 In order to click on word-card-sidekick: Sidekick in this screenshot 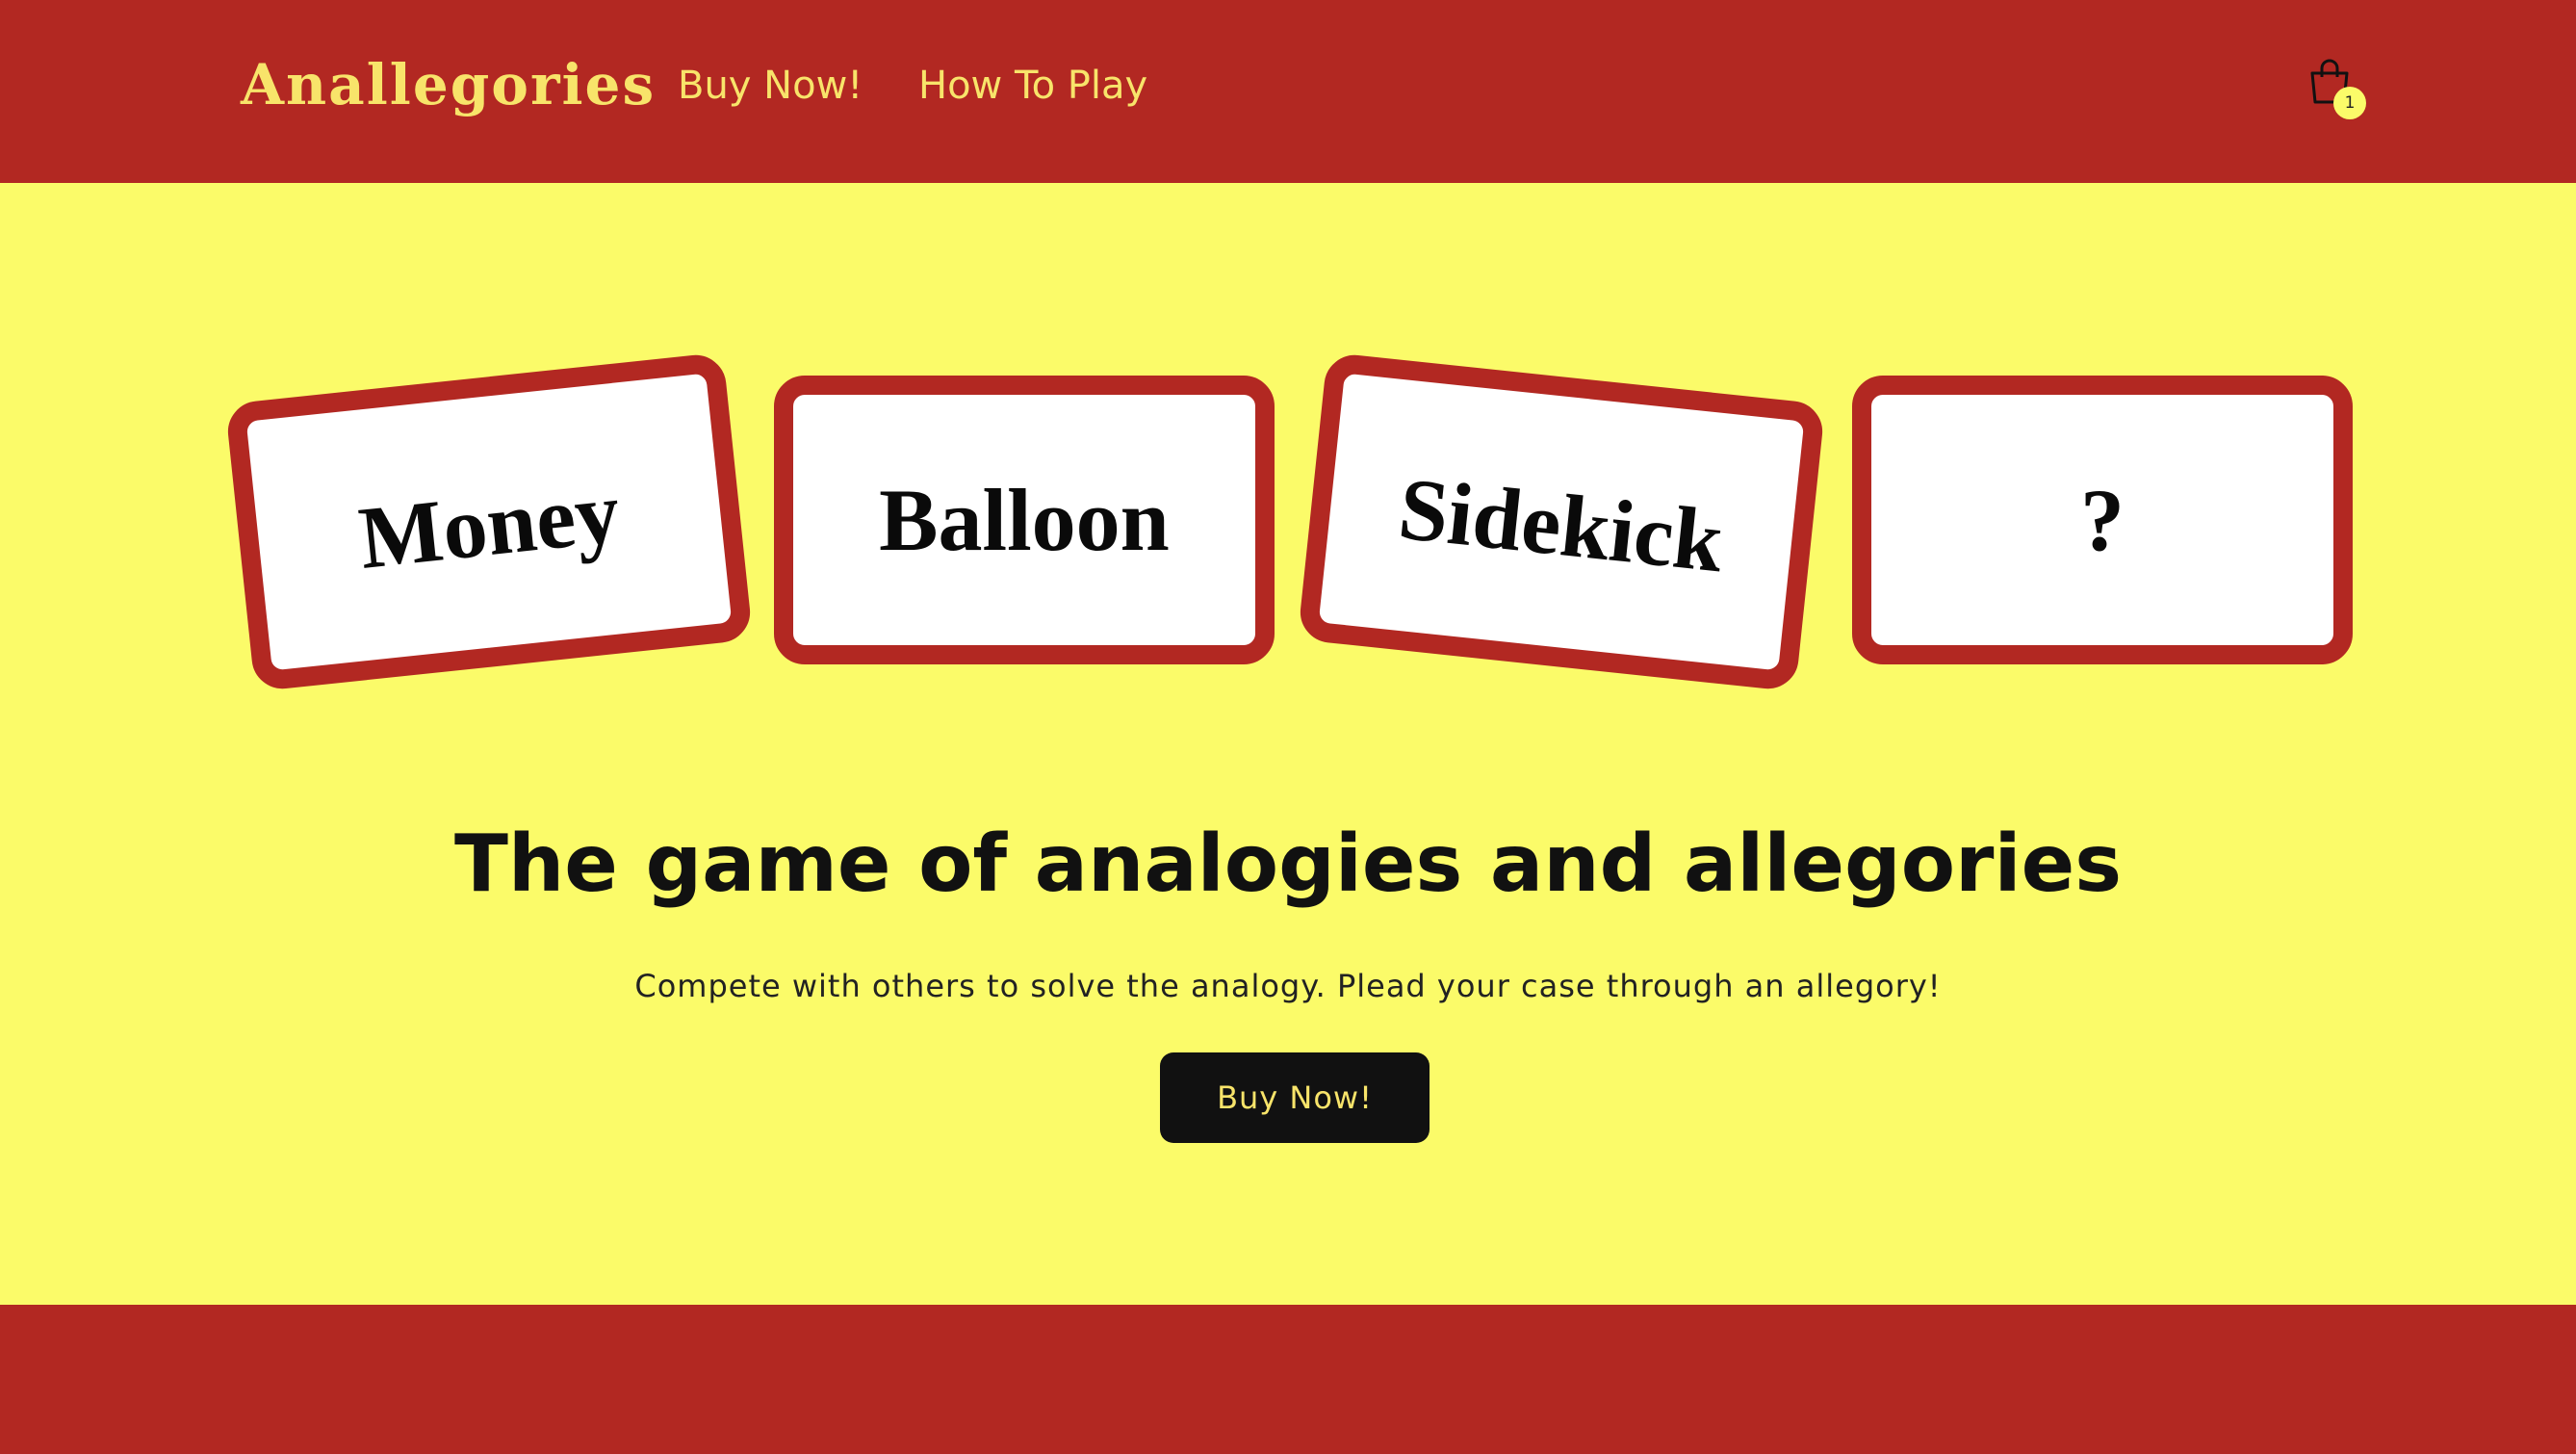, I will do `click(1561, 521)`.